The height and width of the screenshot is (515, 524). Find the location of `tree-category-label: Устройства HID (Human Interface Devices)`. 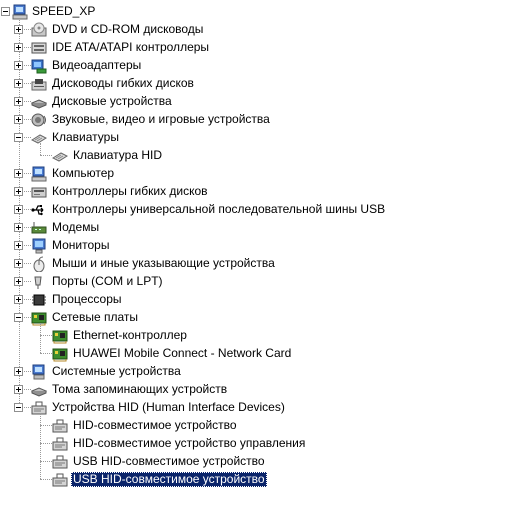

tree-category-label: Устройства HID (Human Interface Devices) is located at coordinates (168, 407).